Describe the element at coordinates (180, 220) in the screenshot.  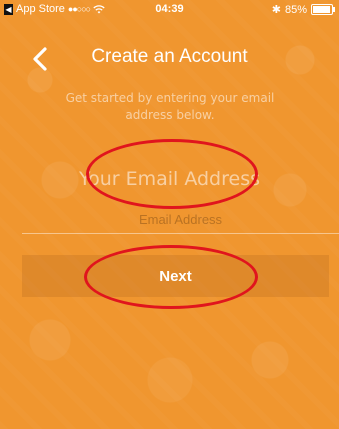
I see `email-input` at that location.